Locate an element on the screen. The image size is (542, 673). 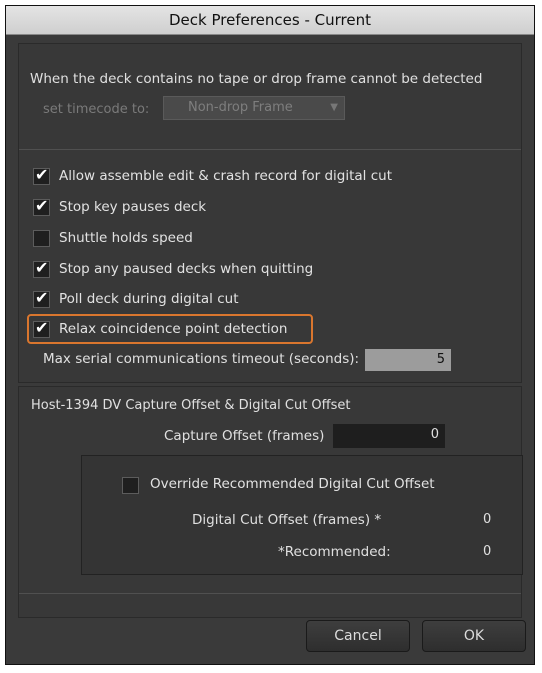
ok-button: OK is located at coordinates (474, 636).